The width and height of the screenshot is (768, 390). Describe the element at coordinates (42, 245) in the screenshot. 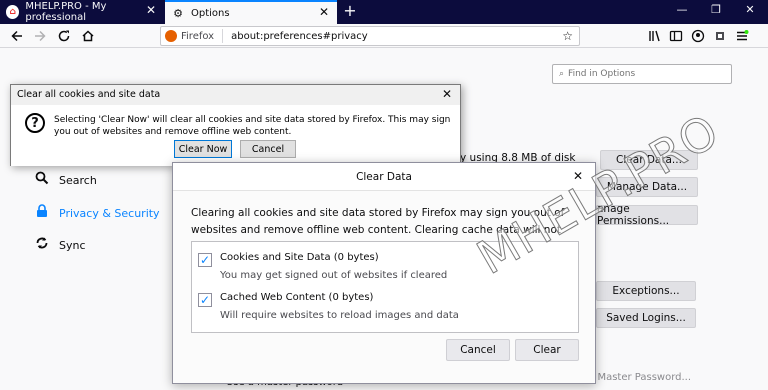

I see `sync-icon` at that location.